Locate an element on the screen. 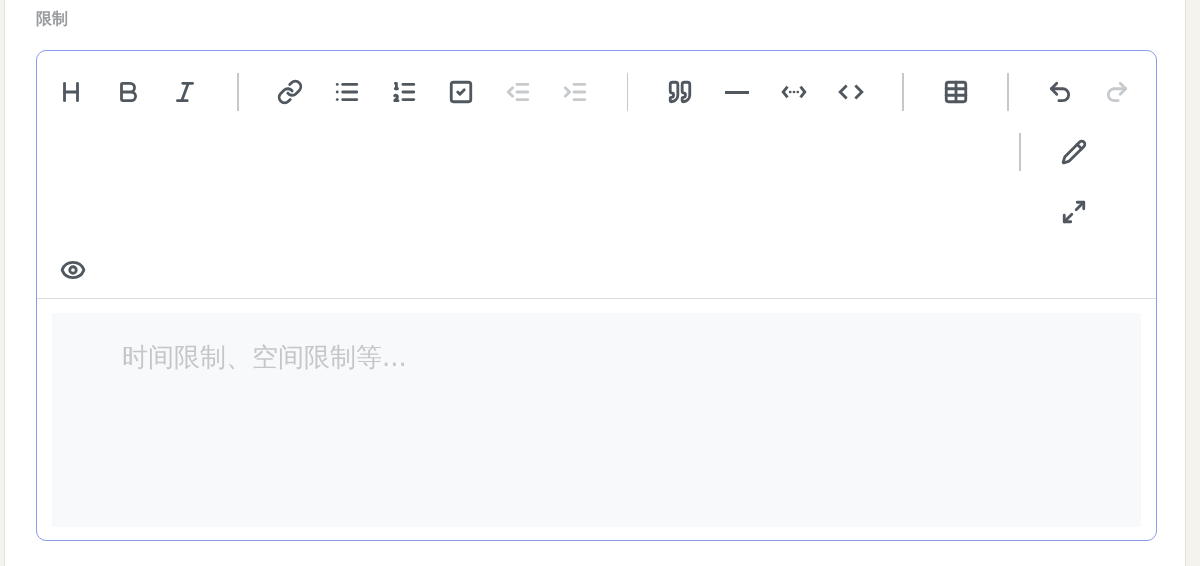  table-icon is located at coordinates (955, 92).